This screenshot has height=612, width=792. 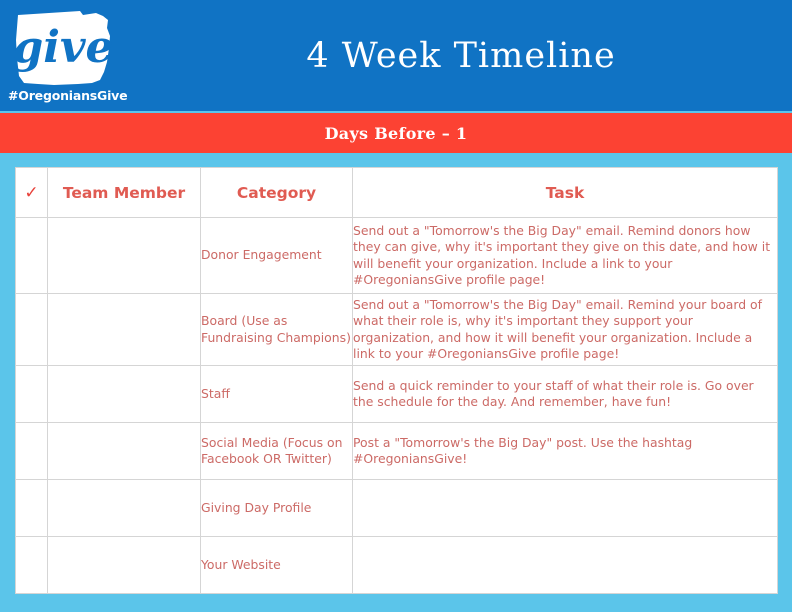 What do you see at coordinates (31, 192) in the screenshot?
I see `column-header-check: ✓` at bounding box center [31, 192].